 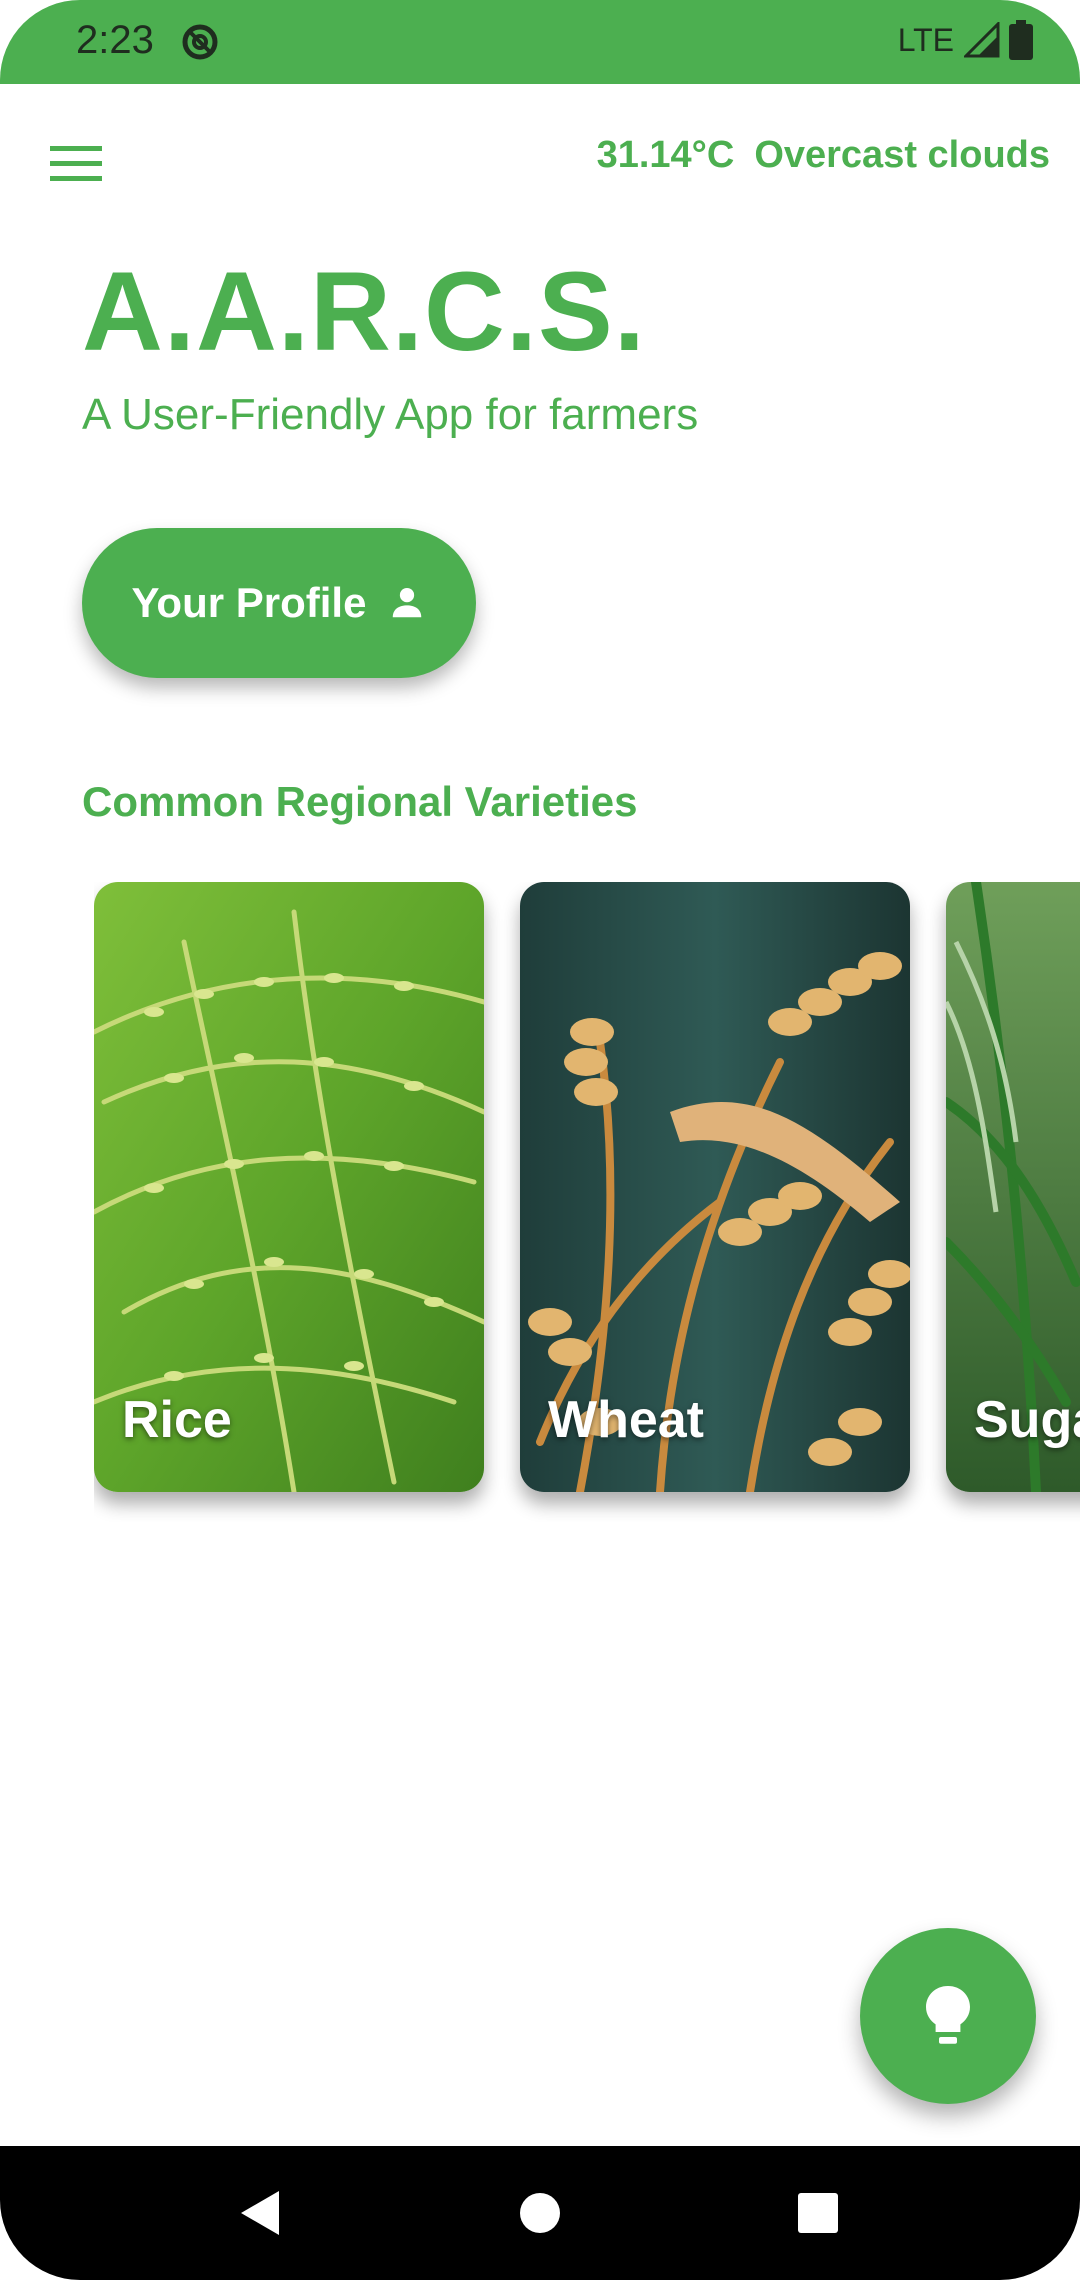 I want to click on network-type: LTE, so click(x=925, y=39).